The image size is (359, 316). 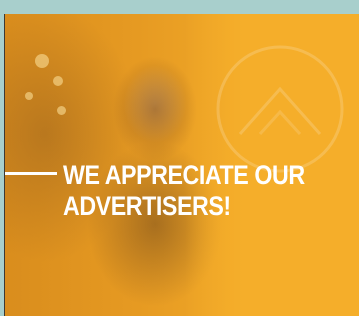 I want to click on headline: WE APPRECIATE OUR ADVERTISERS!, so click(x=184, y=191).